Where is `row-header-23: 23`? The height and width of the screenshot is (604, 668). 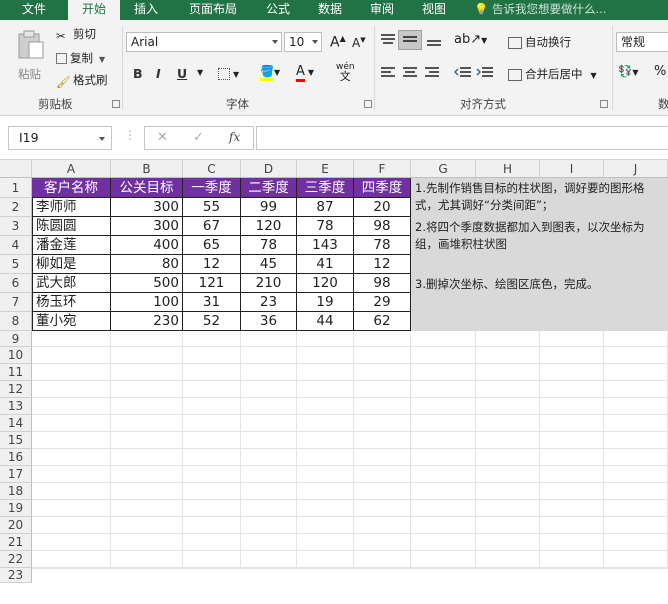 row-header-23: 23 is located at coordinates (16, 575).